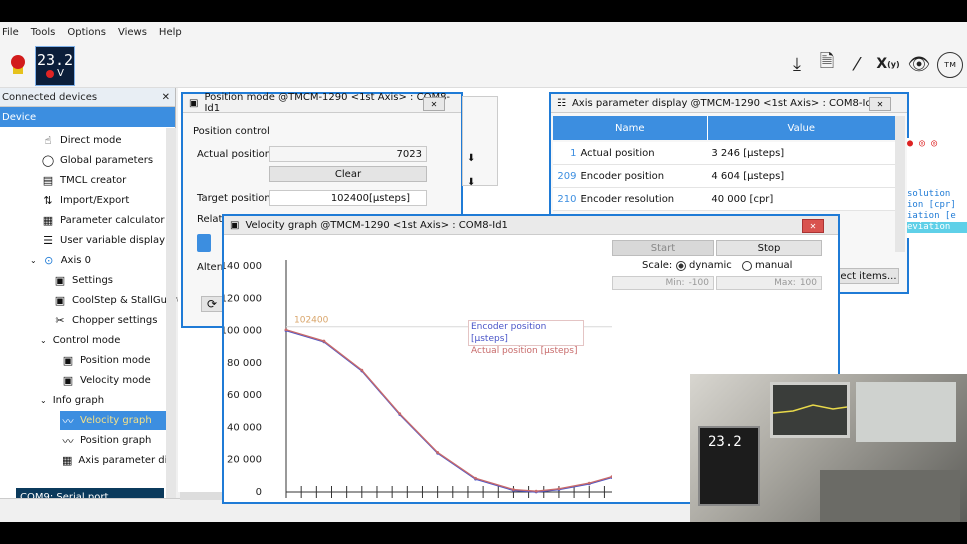 This screenshot has height=544, width=967. I want to click on actual-position-field: 7023, so click(348, 154).